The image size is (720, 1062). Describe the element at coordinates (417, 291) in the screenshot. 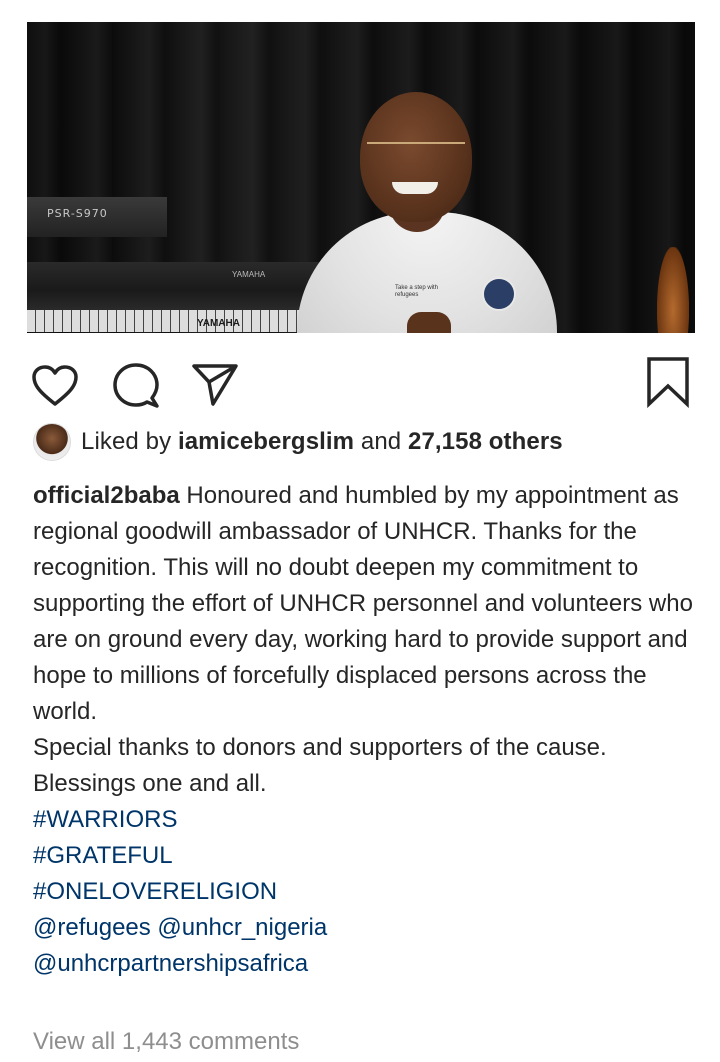

I see `shirt-print: Take a step with refugees` at that location.